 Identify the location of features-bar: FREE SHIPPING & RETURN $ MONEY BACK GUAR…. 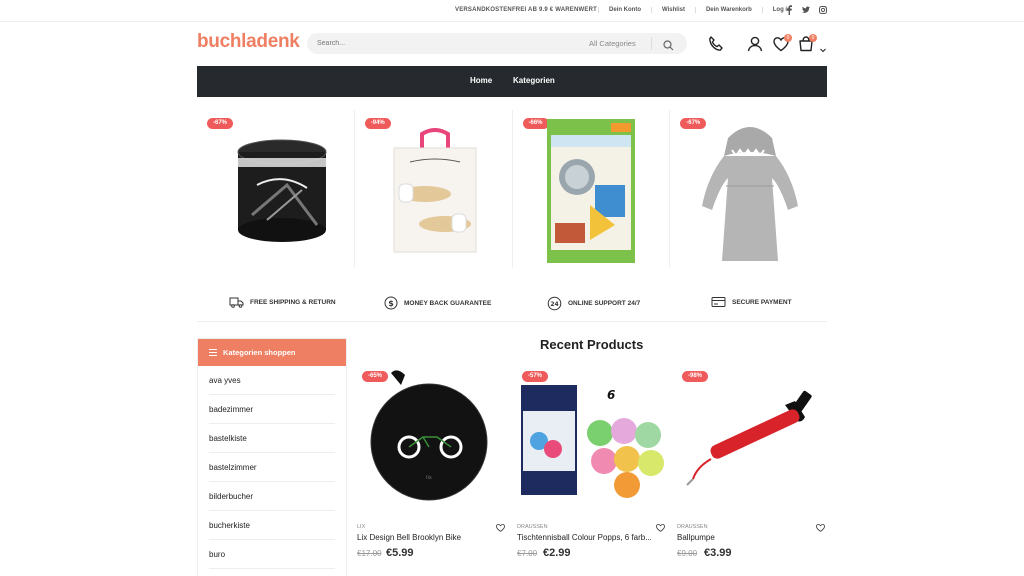
(512, 305).